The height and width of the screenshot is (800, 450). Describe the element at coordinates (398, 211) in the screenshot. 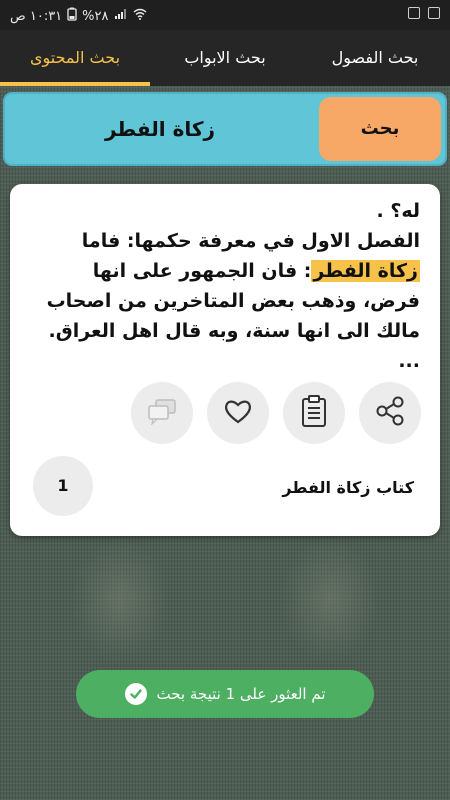

I see `result-text-line1: له؟ .` at that location.